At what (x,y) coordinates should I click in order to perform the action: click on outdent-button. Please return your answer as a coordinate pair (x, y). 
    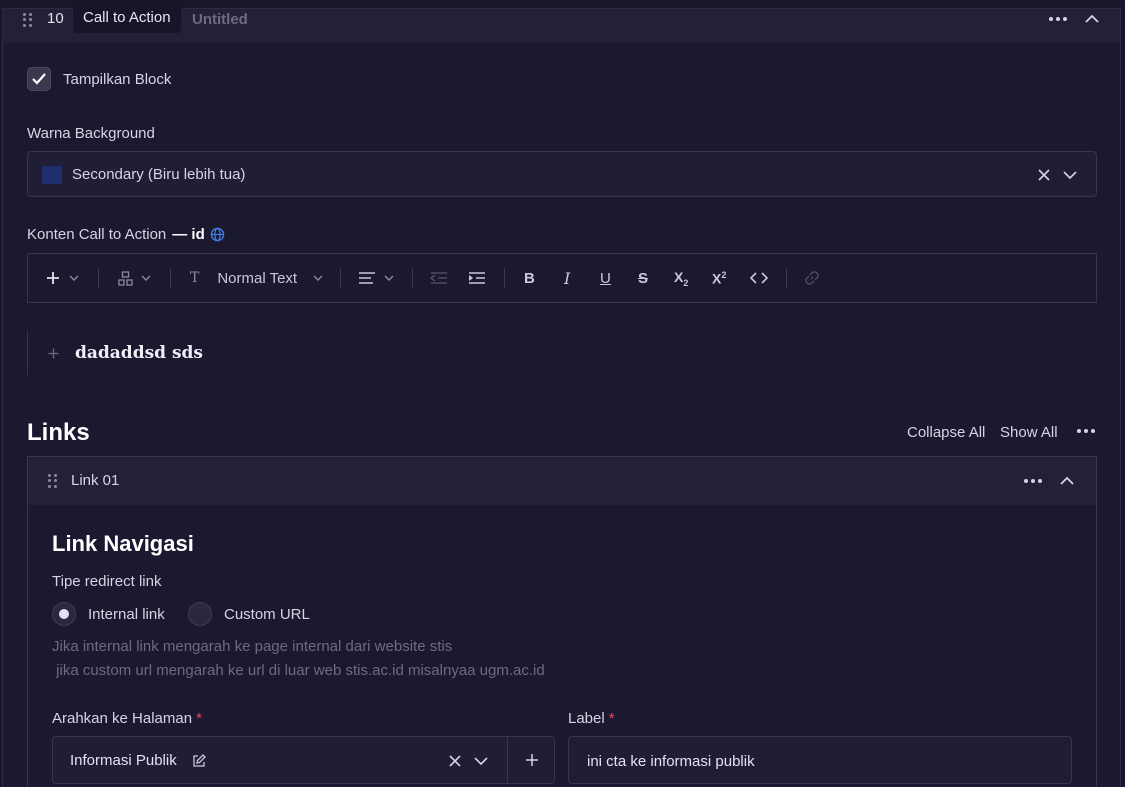
    Looking at the image, I should click on (439, 278).